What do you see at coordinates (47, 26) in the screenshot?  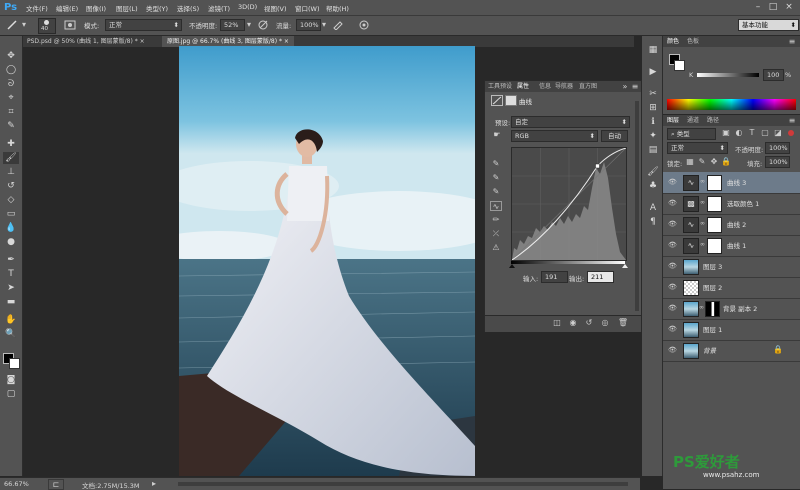 I see `brush-preset-picker: 40` at bounding box center [47, 26].